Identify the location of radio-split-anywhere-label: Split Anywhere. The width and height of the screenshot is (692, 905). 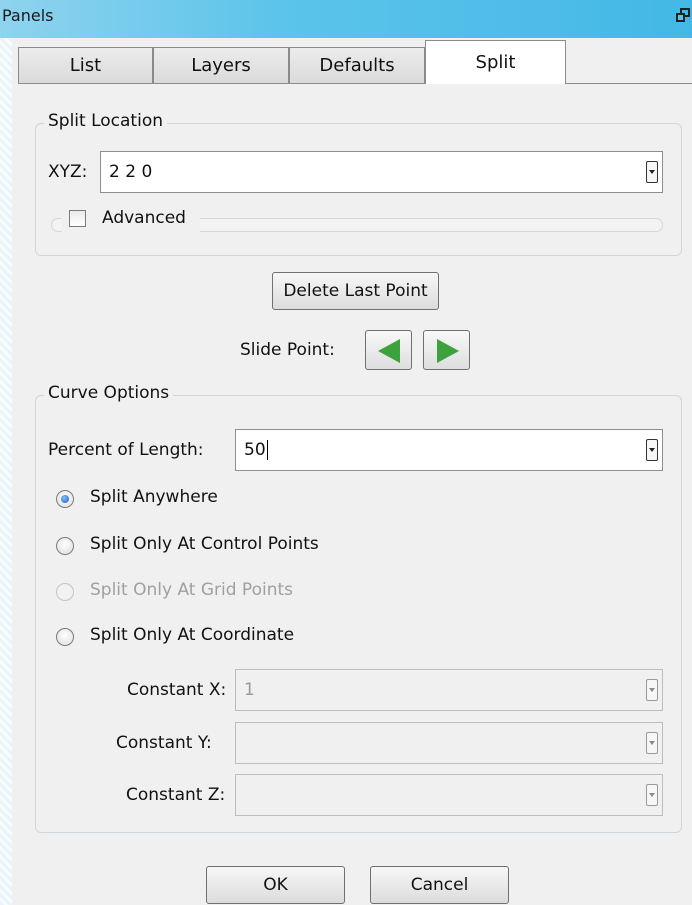
(154, 497).